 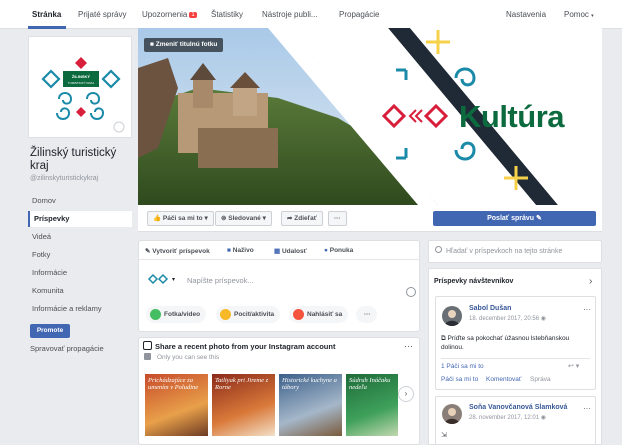 What do you see at coordinates (305, 218) in the screenshot?
I see `share-label: Zdieľať` at bounding box center [305, 218].